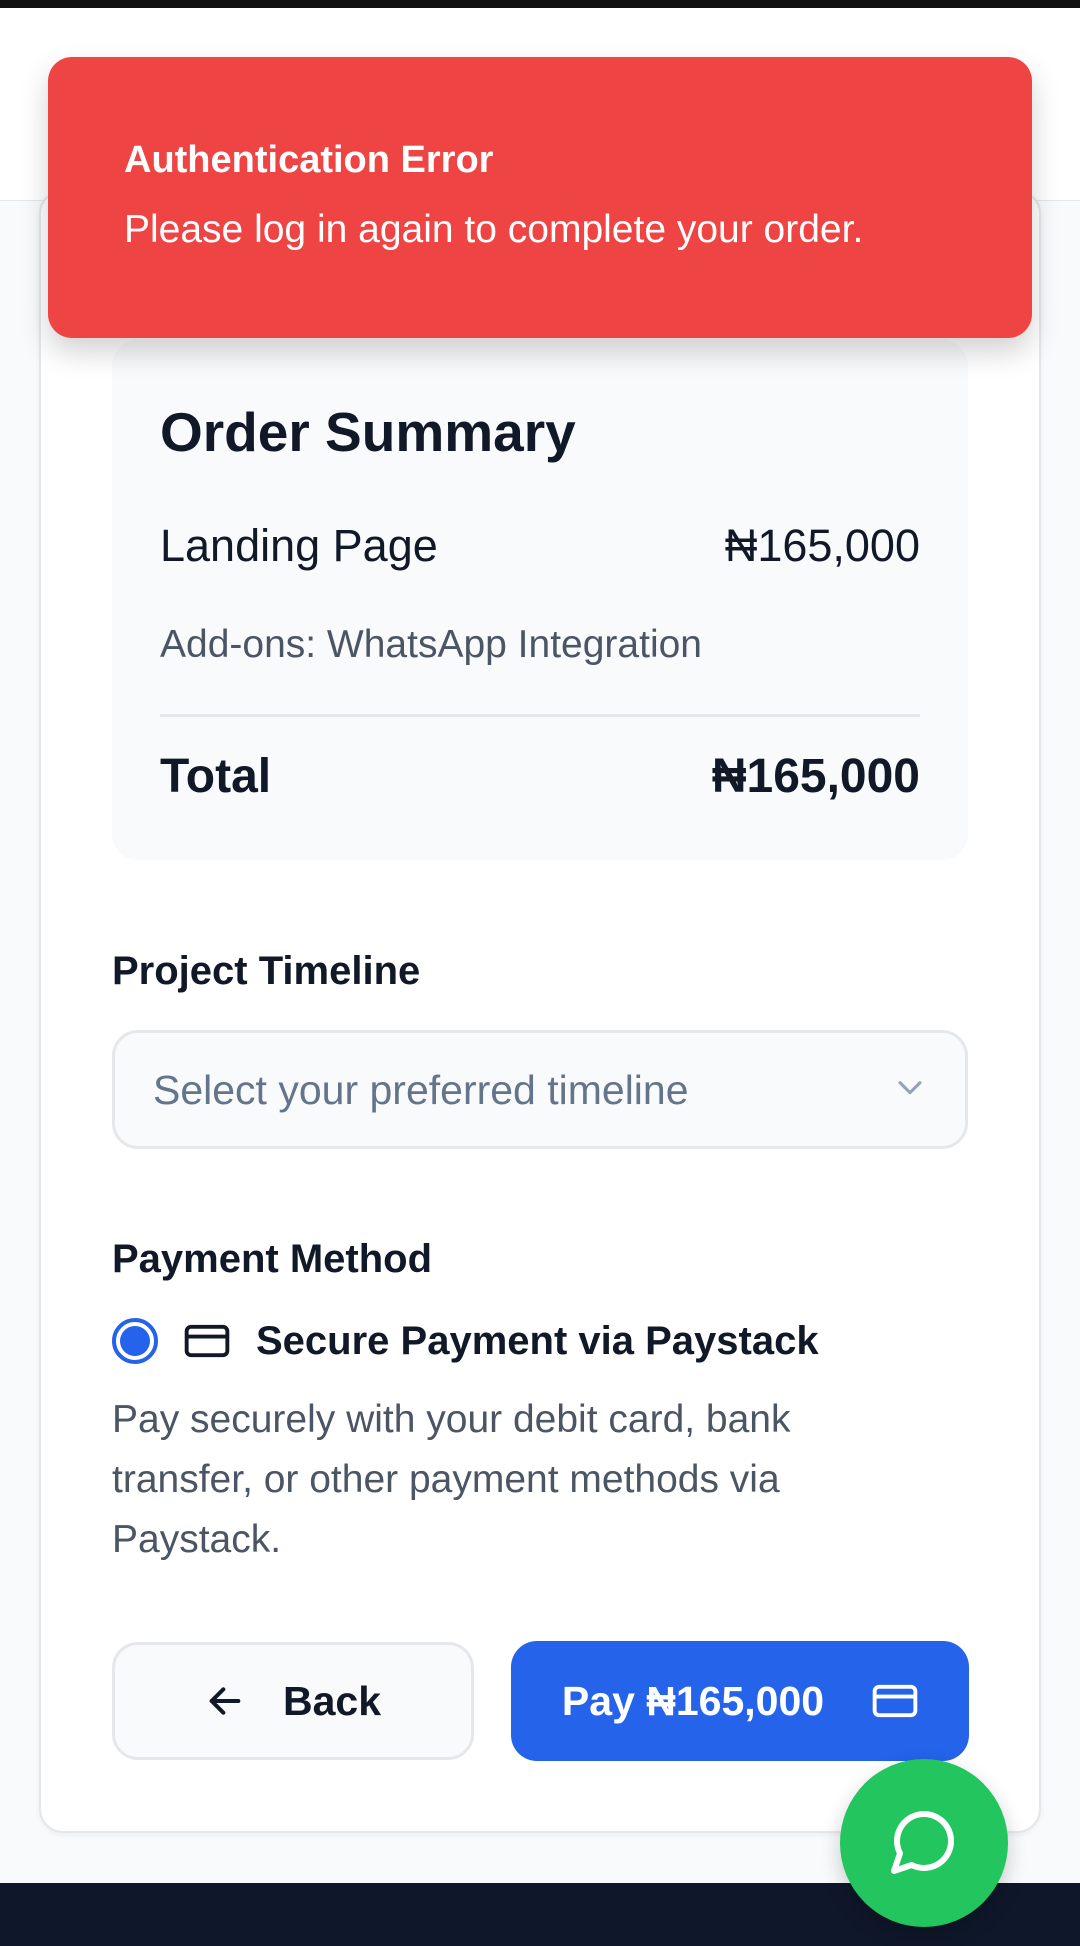 The width and height of the screenshot is (1080, 1946). What do you see at coordinates (540, 546) in the screenshot?
I see `order-line-item: Landing Page ₦165,000` at bounding box center [540, 546].